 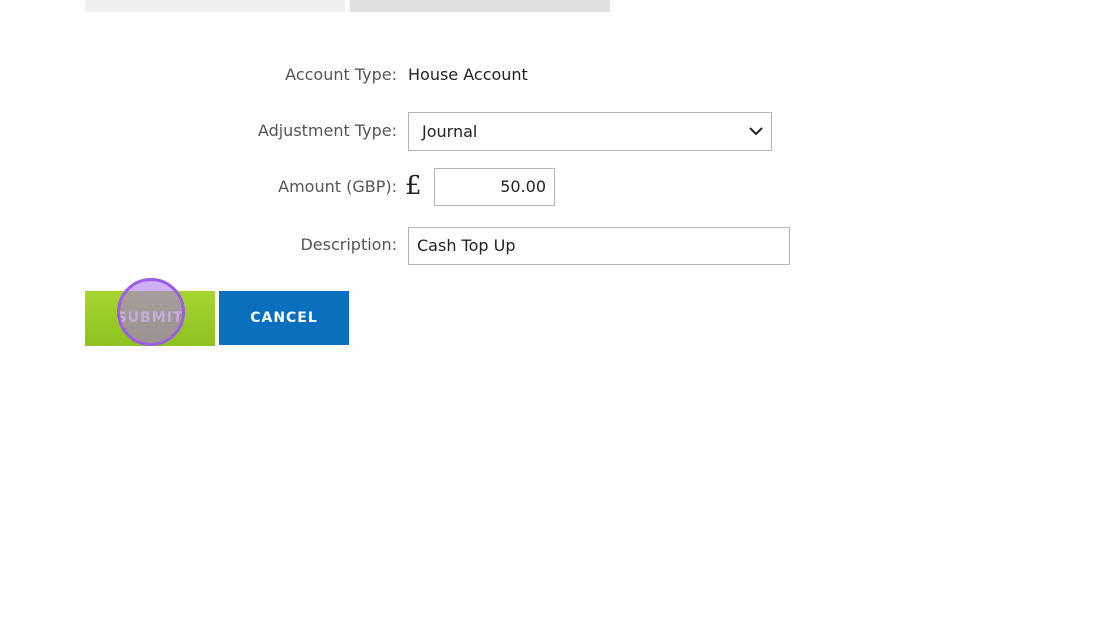 I want to click on description-label: Description:, so click(x=348, y=244).